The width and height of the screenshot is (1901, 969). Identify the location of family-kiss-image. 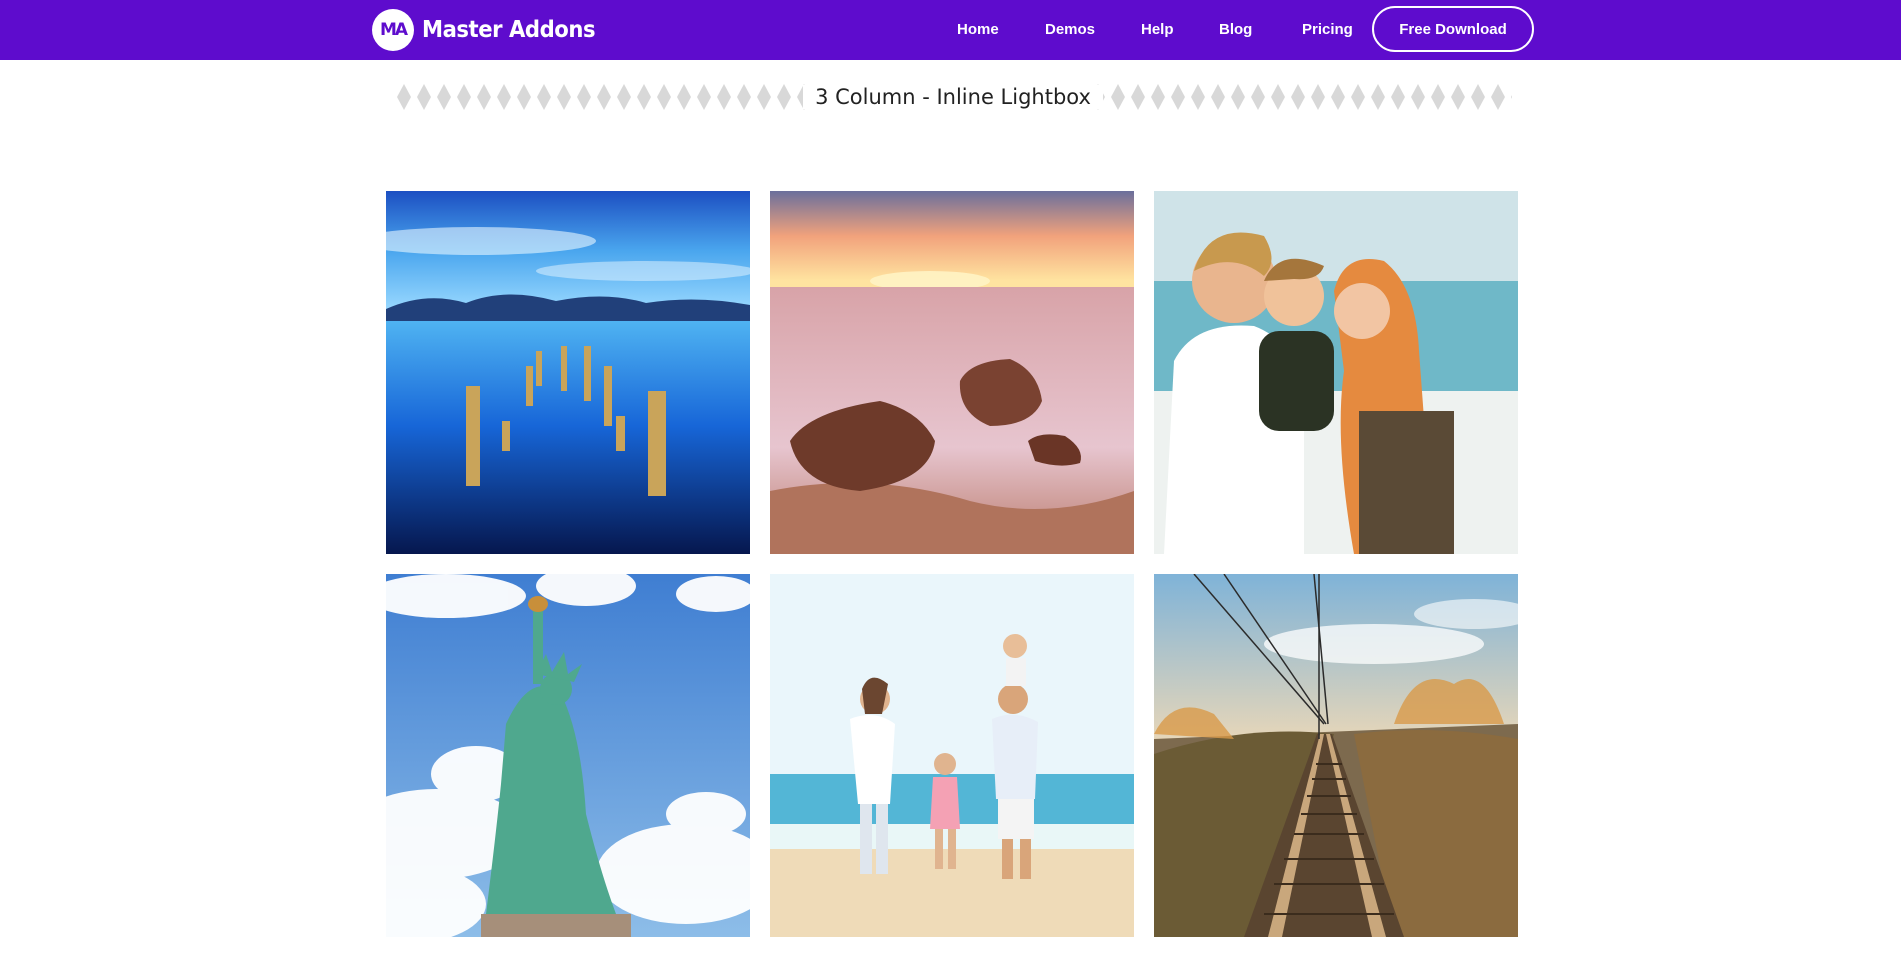
(1336, 372).